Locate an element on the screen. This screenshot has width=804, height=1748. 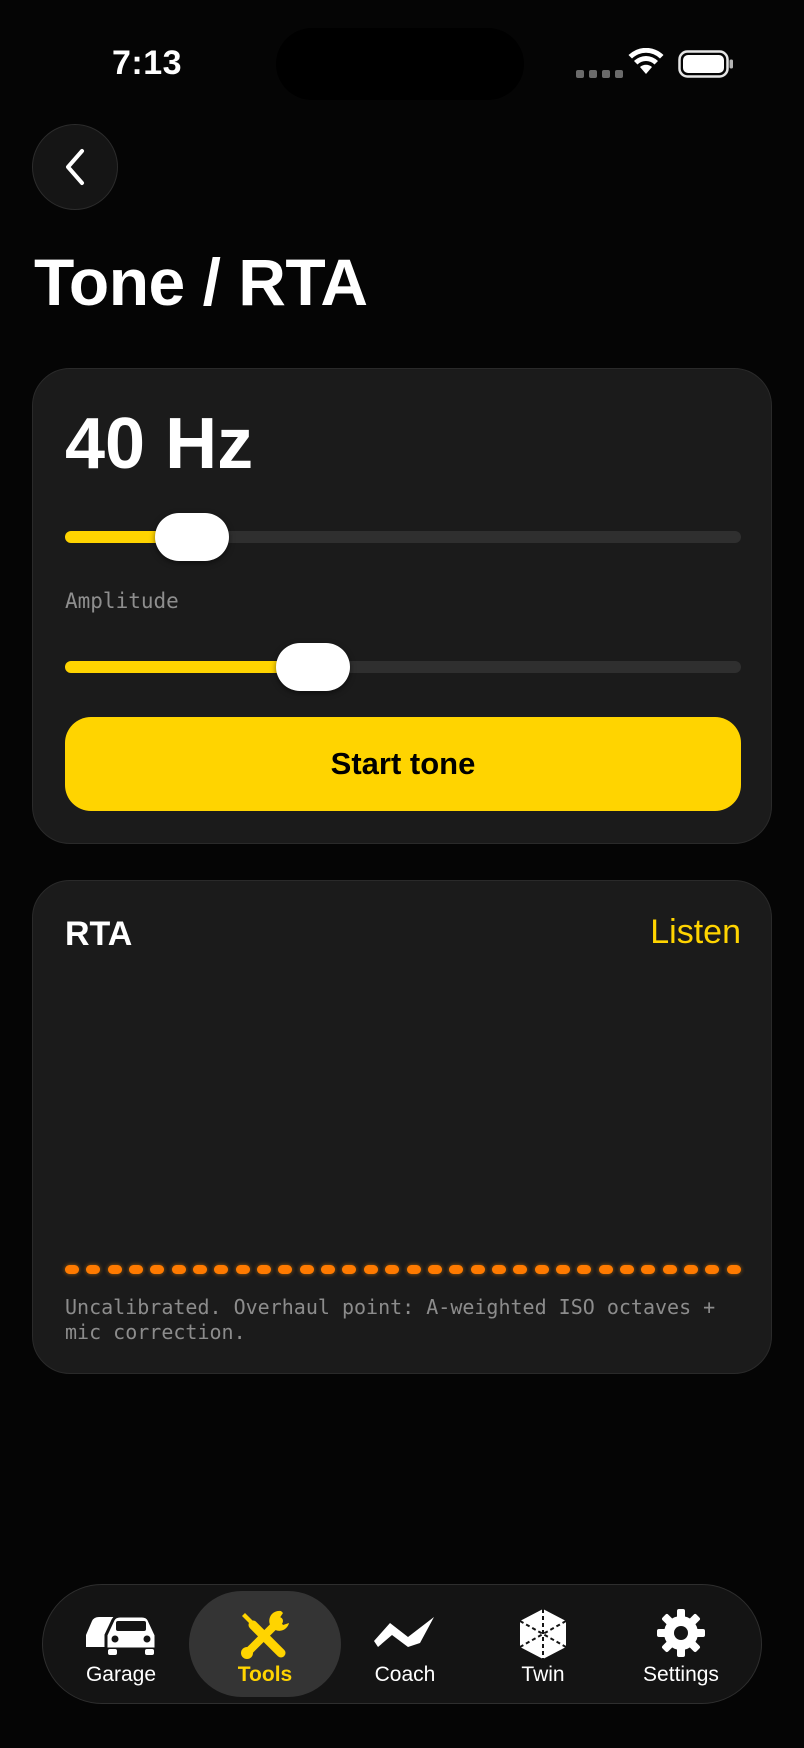
tab-label: Settings is located at coordinates (681, 1674).